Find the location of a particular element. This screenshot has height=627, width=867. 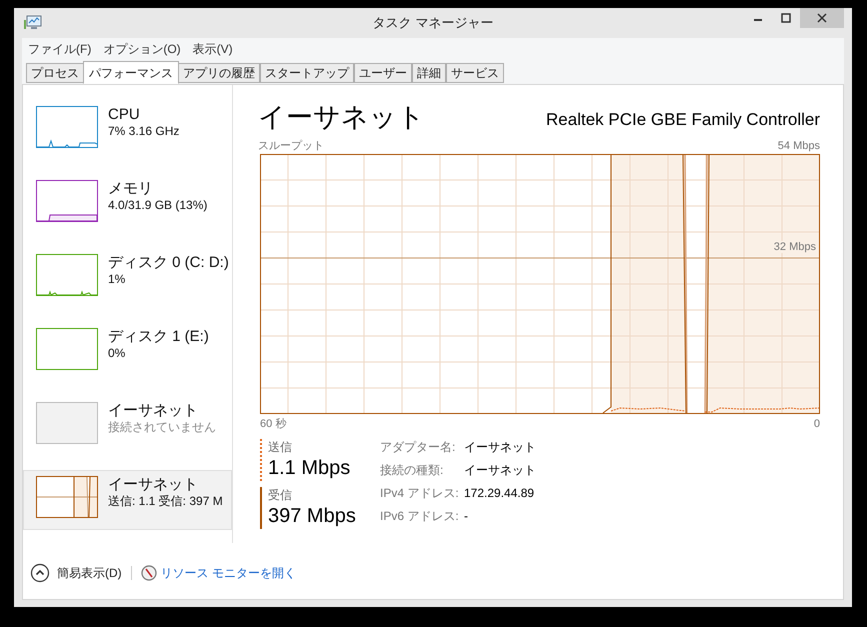

item-title: ディスク 0 (C: D:) is located at coordinates (168, 262).